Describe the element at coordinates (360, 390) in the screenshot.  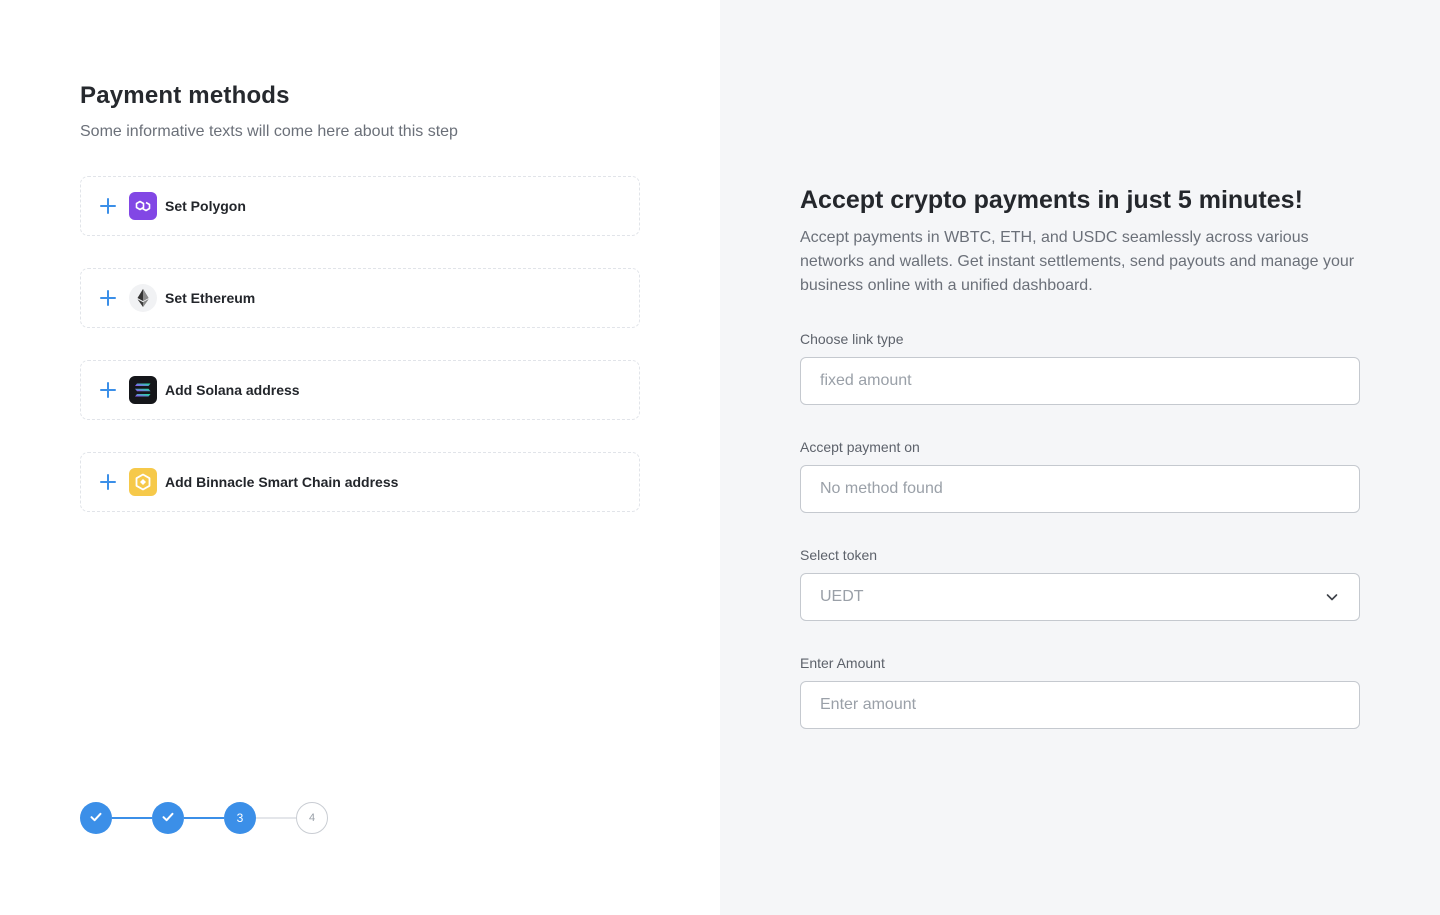
I see `add-solana-button: Add Solana address` at that location.